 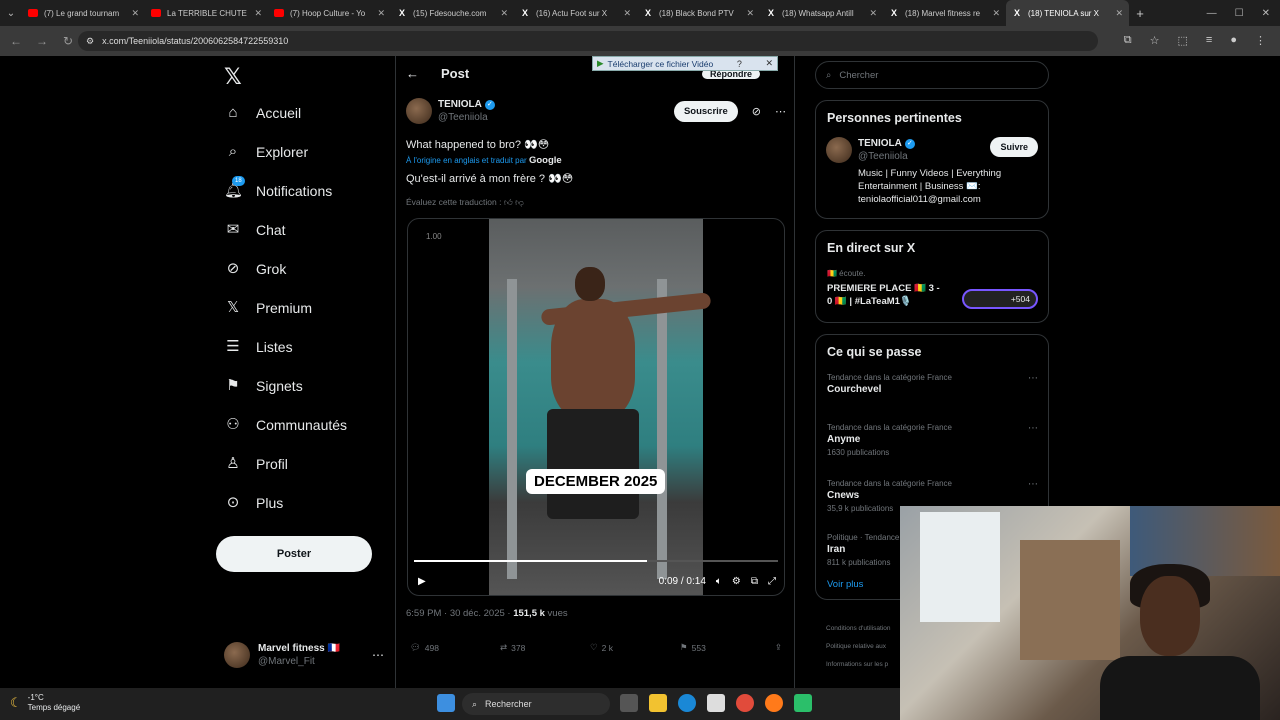 I want to click on browser-tab: (7) Le grand tournam ✕, so click(x=83, y=13).